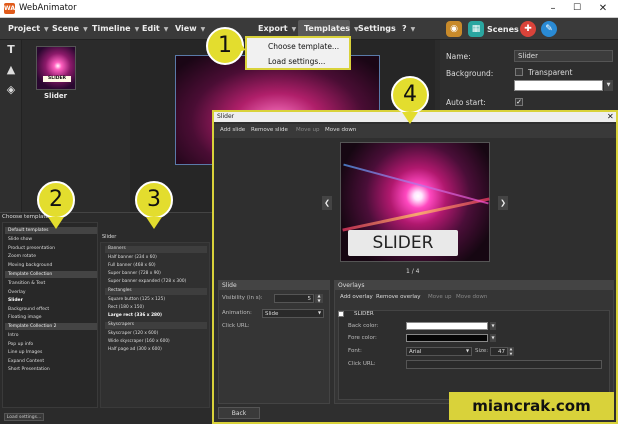 The image size is (618, 424). What do you see at coordinates (362, 364) in the screenshot?
I see `overlay-clickurl-label: Click URL:` at bounding box center [362, 364].